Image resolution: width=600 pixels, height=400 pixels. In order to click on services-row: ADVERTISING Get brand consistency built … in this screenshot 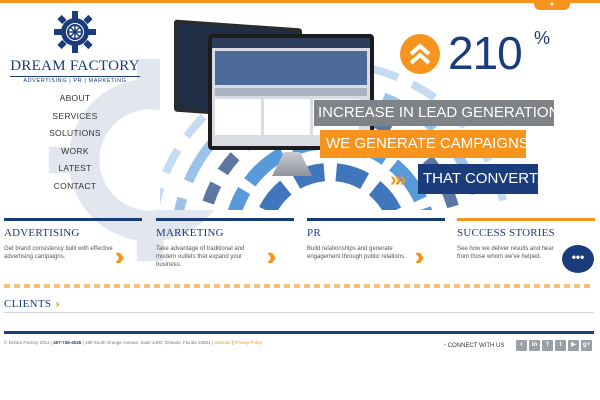, I will do `click(299, 248)`.